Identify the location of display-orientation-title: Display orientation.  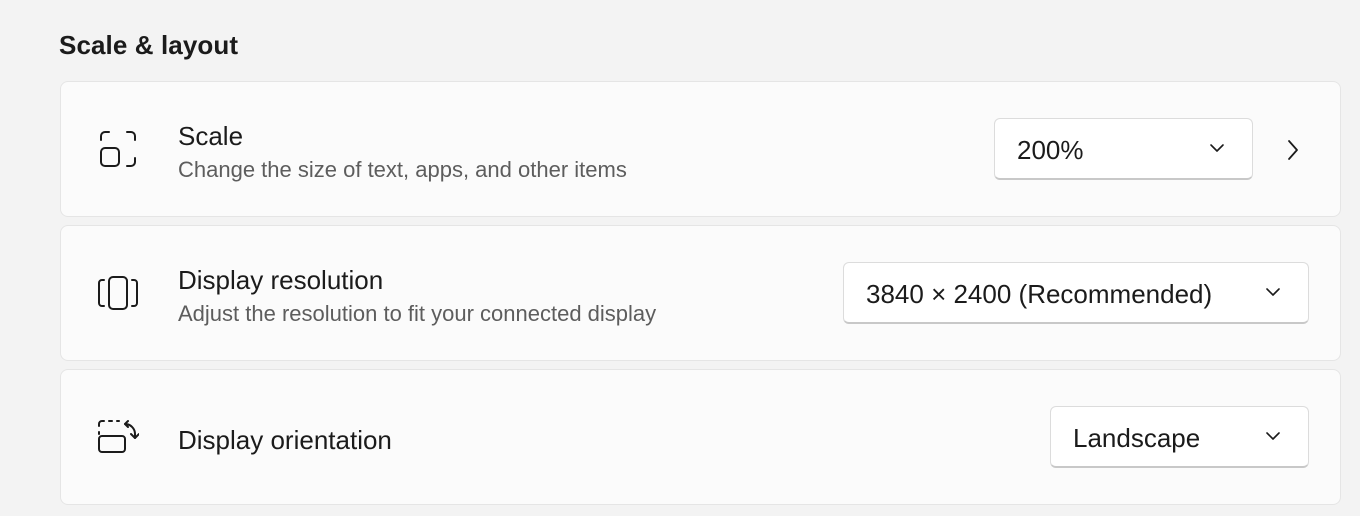
(285, 440).